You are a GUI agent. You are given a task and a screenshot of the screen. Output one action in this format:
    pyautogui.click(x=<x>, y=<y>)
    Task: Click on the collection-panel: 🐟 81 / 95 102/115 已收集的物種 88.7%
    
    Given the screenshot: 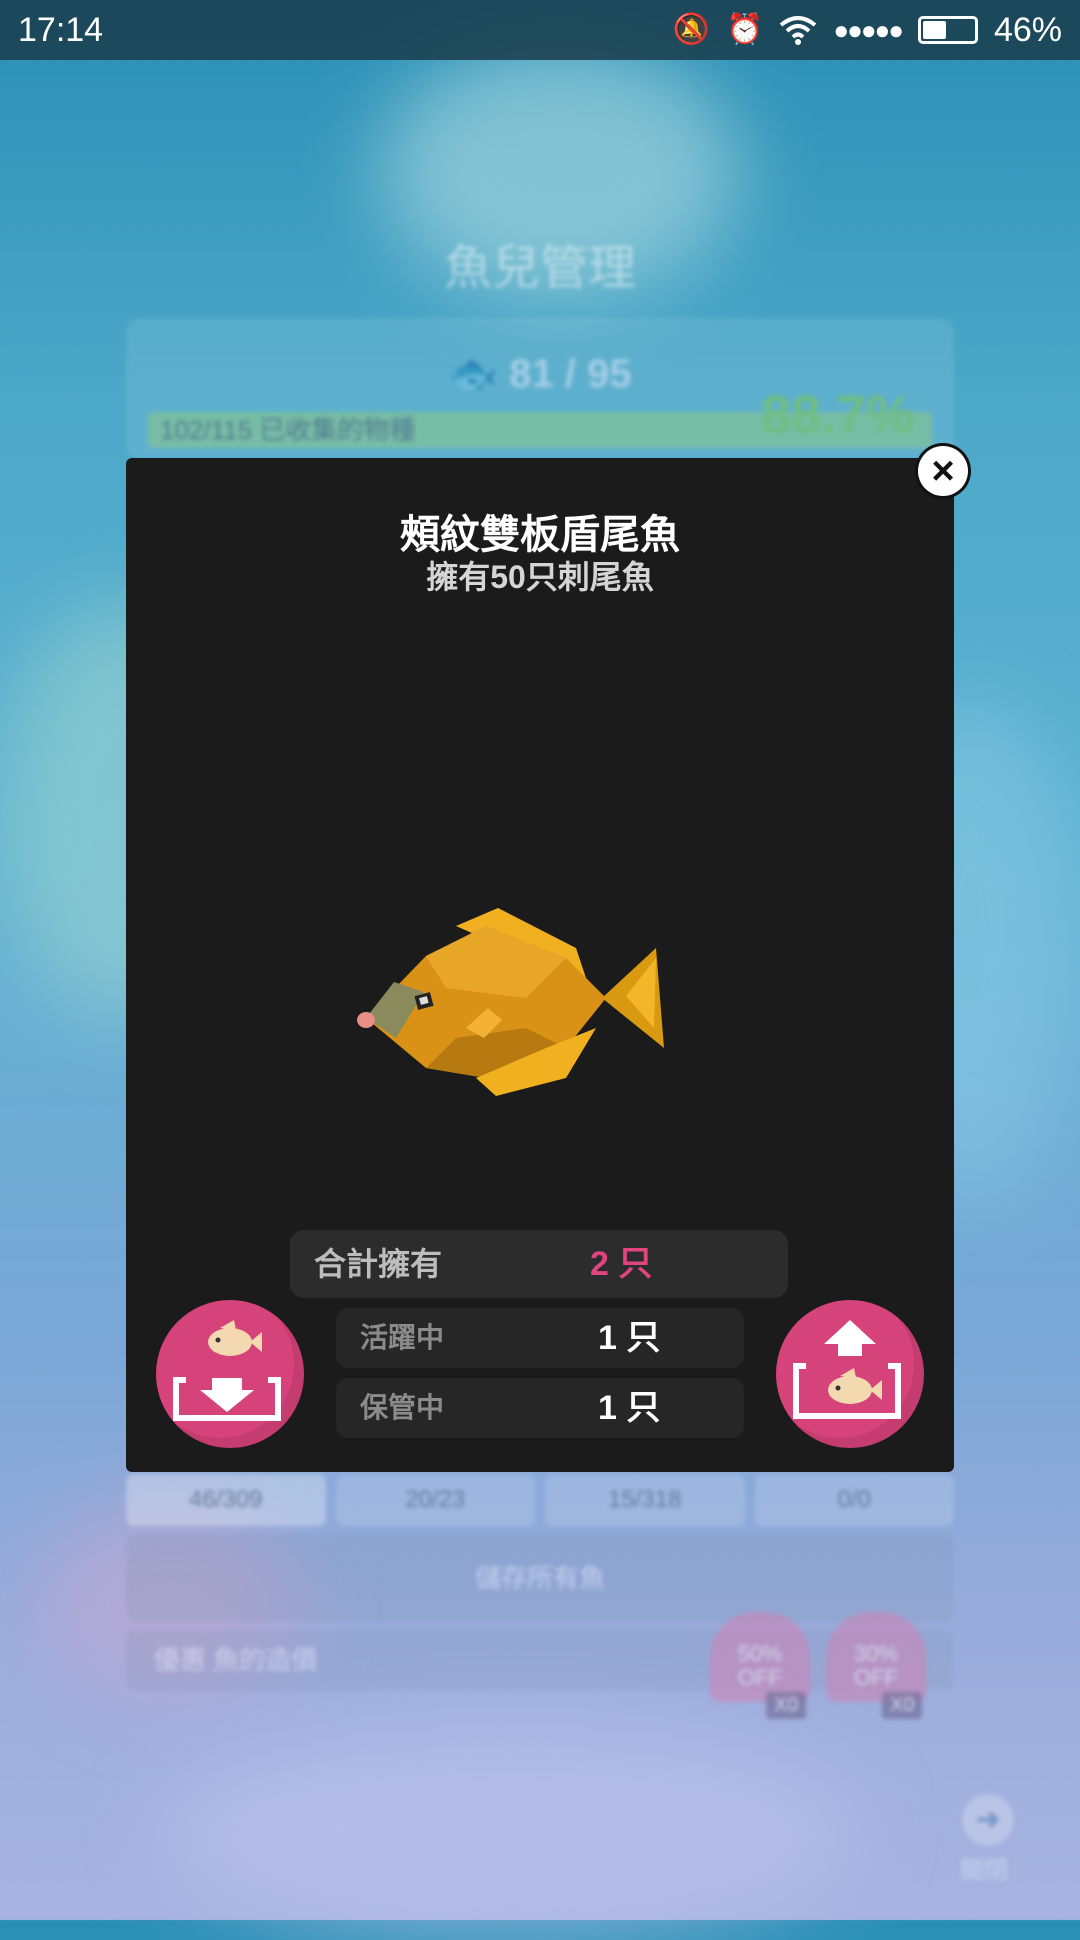 What is the action you would take?
    pyautogui.click(x=540, y=388)
    